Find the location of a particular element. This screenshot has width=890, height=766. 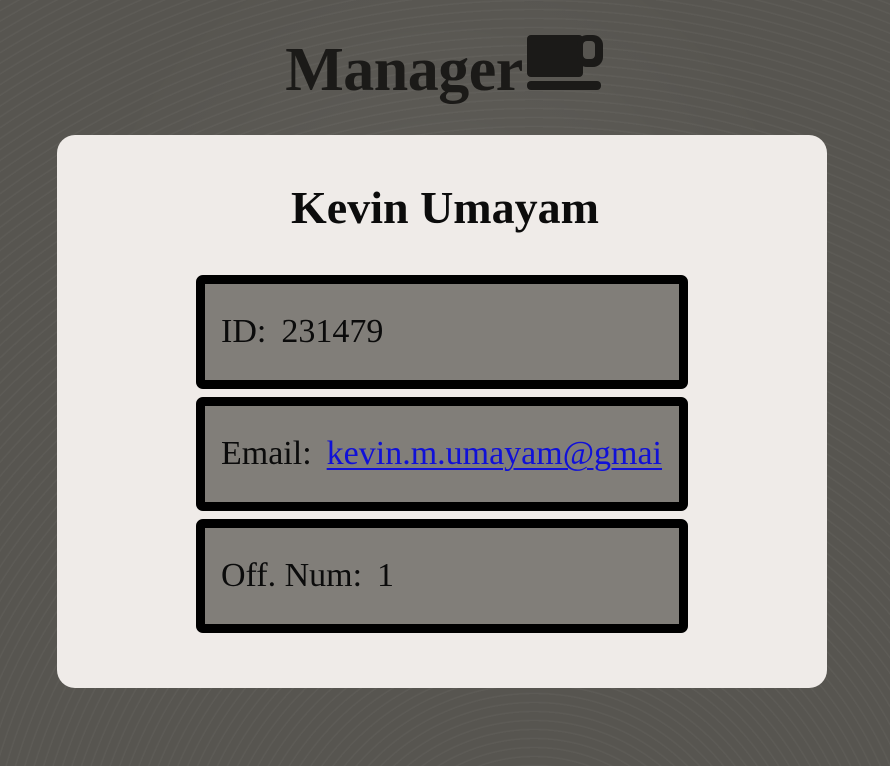

office-number-value: 1 is located at coordinates (386, 575).